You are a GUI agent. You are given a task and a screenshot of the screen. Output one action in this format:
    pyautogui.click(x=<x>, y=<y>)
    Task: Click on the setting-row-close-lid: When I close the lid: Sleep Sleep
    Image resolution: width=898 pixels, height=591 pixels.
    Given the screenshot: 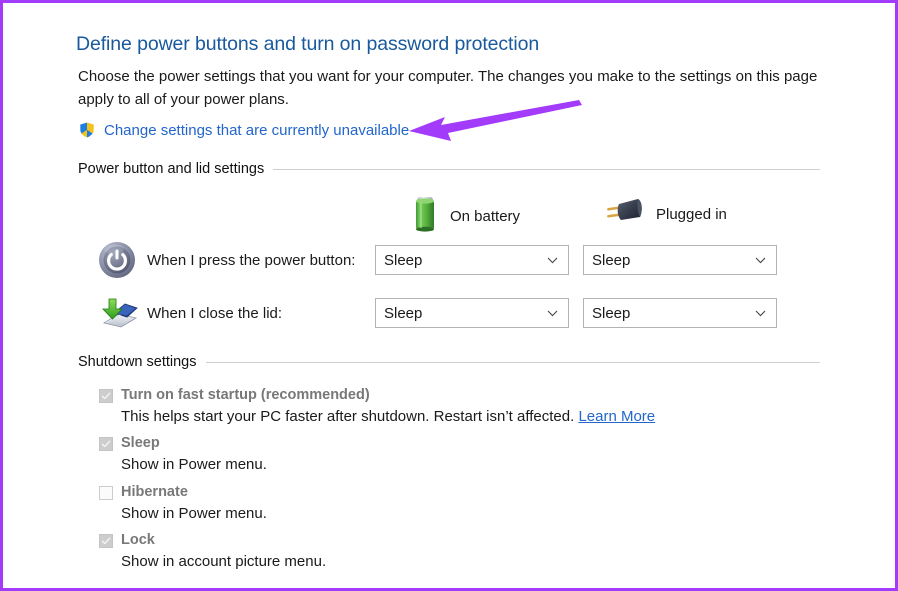 What is the action you would take?
    pyautogui.click(x=445, y=313)
    